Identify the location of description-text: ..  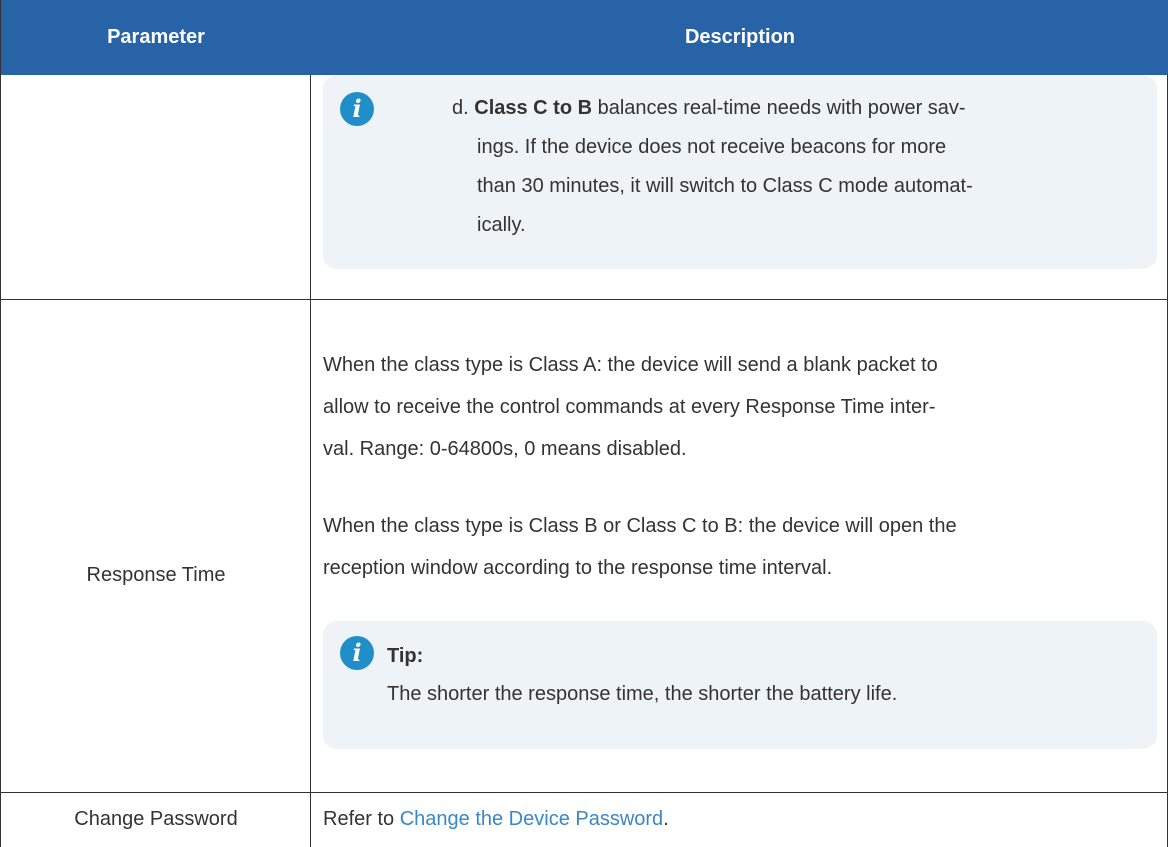
(666, 819).